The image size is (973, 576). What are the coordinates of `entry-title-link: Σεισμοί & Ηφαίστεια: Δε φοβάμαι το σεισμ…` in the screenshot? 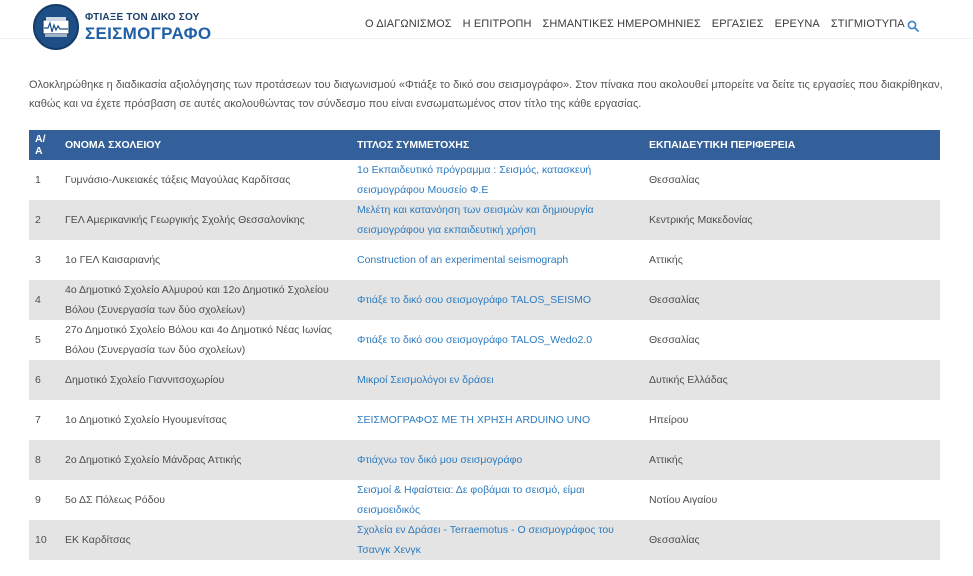 It's located at (470, 500).